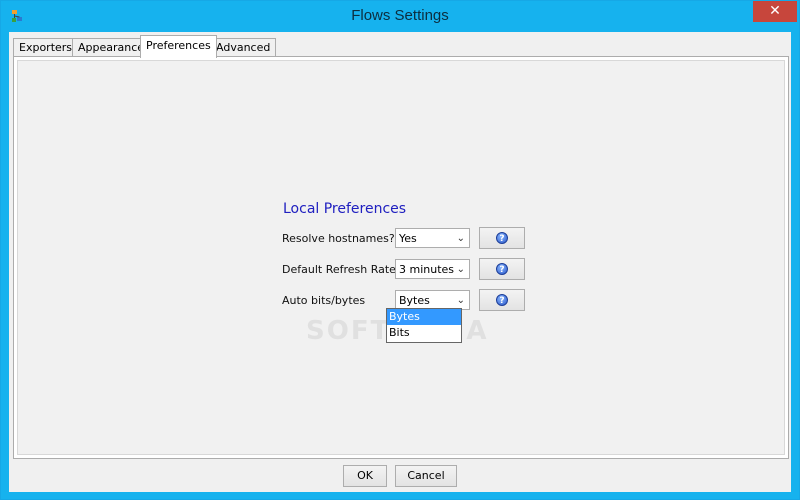 This screenshot has width=800, height=500. Describe the element at coordinates (408, 238) in the screenshot. I see `resolve-hostnames-value: Yes` at that location.